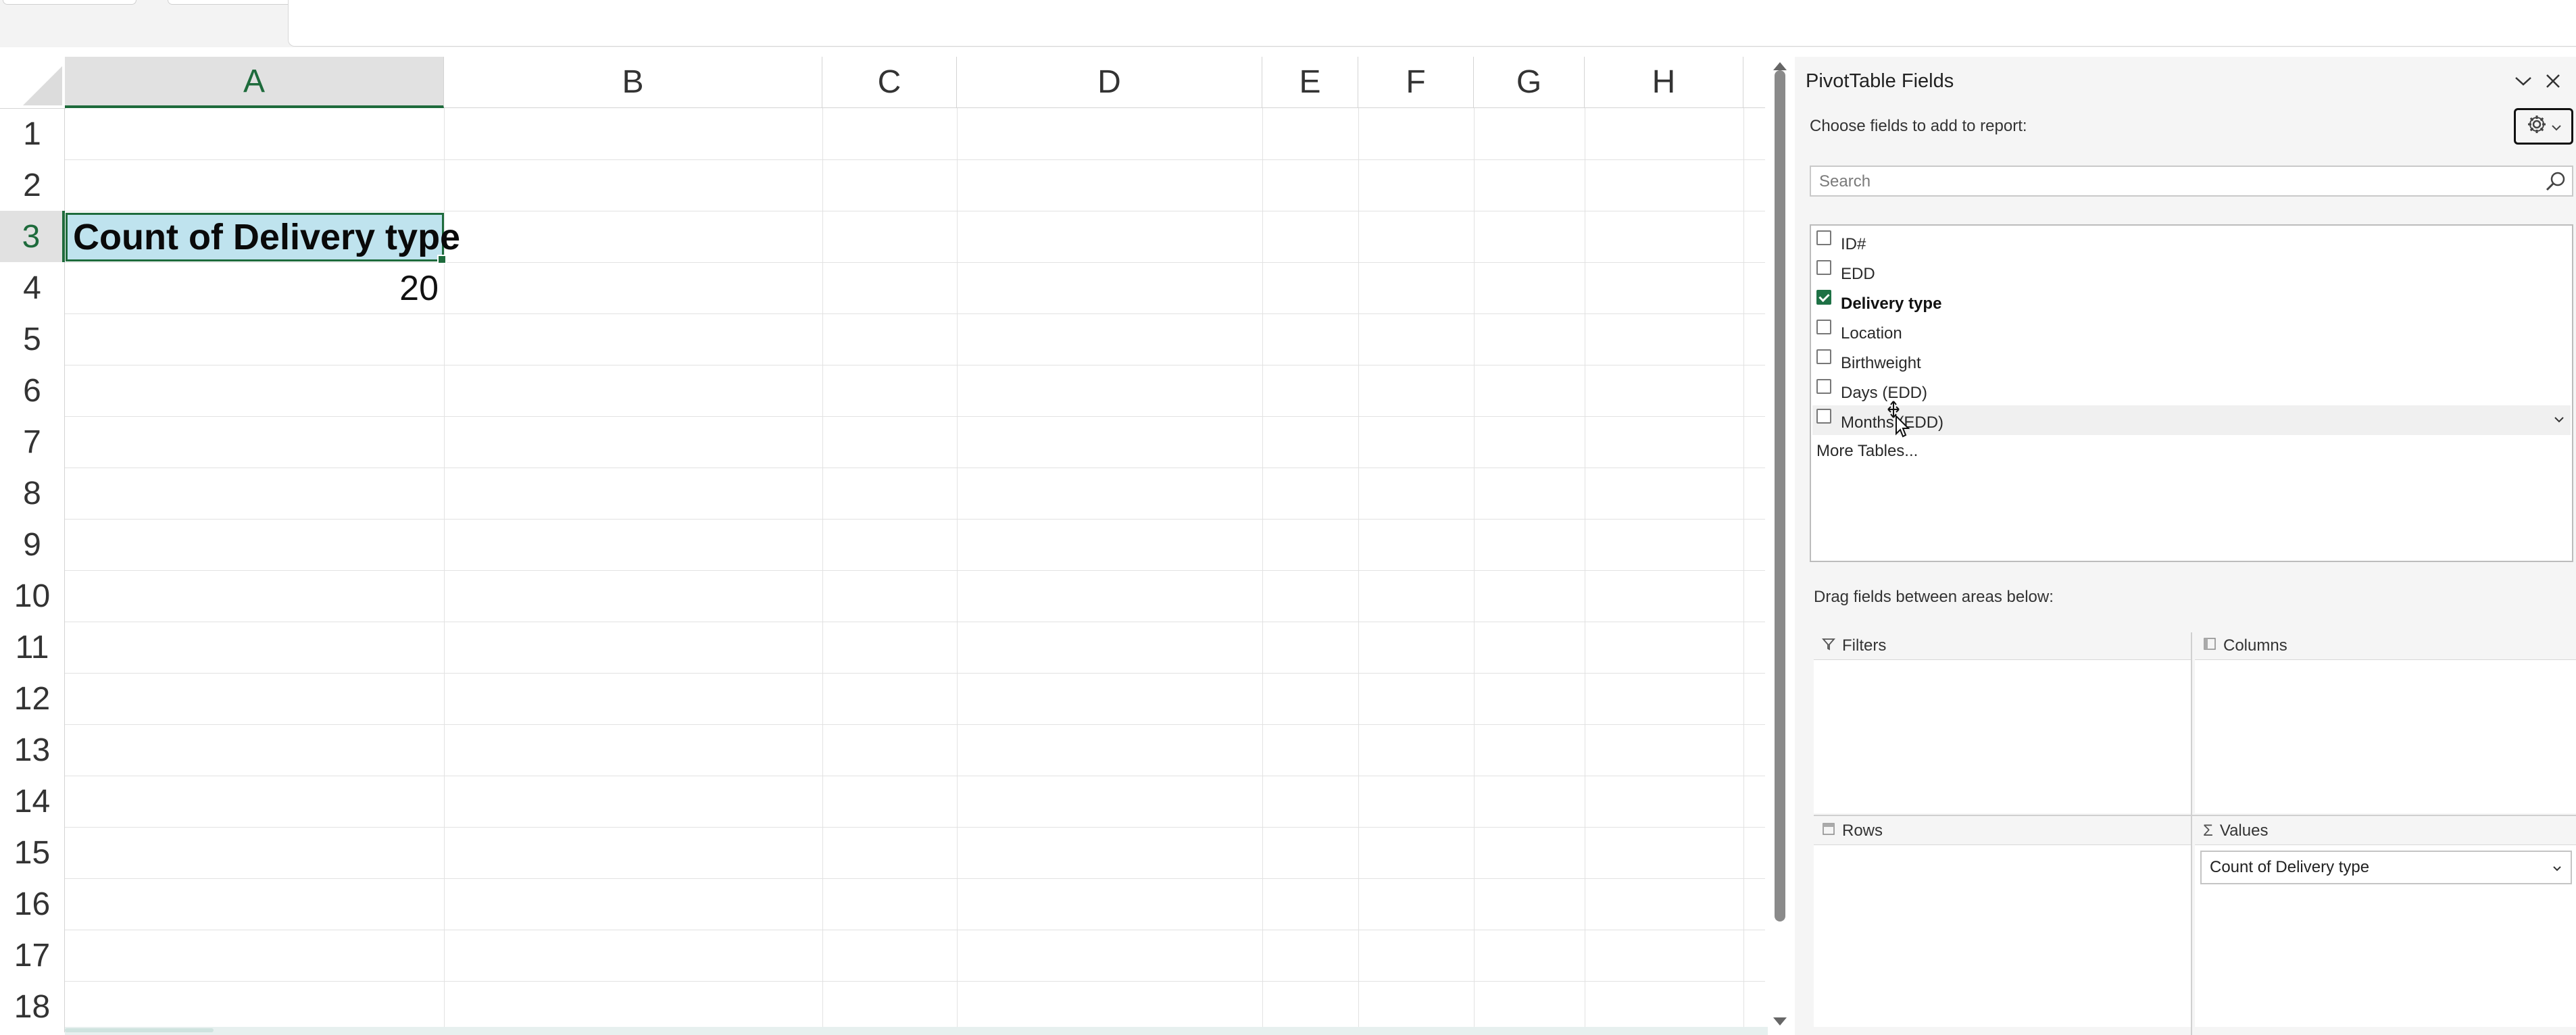 This screenshot has width=2576, height=1035. Describe the element at coordinates (33, 391) in the screenshot. I see `row-header-6: 6` at that location.